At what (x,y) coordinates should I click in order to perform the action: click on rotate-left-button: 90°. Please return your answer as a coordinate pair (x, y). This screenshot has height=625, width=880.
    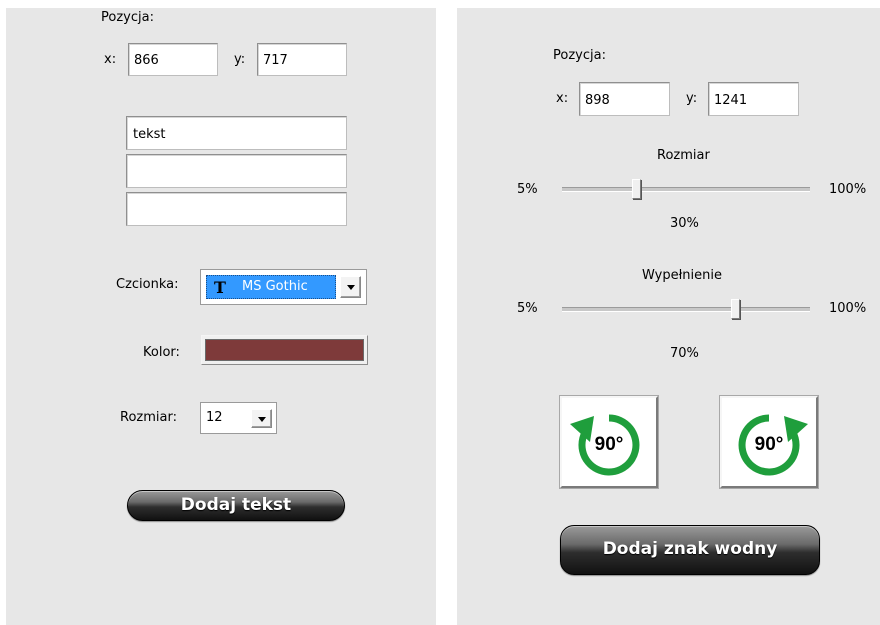
    Looking at the image, I should click on (609, 442).